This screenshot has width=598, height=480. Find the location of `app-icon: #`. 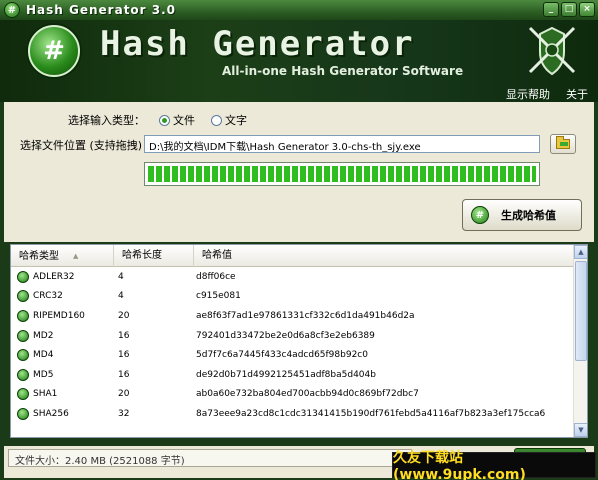

app-icon: # is located at coordinates (12, 10).